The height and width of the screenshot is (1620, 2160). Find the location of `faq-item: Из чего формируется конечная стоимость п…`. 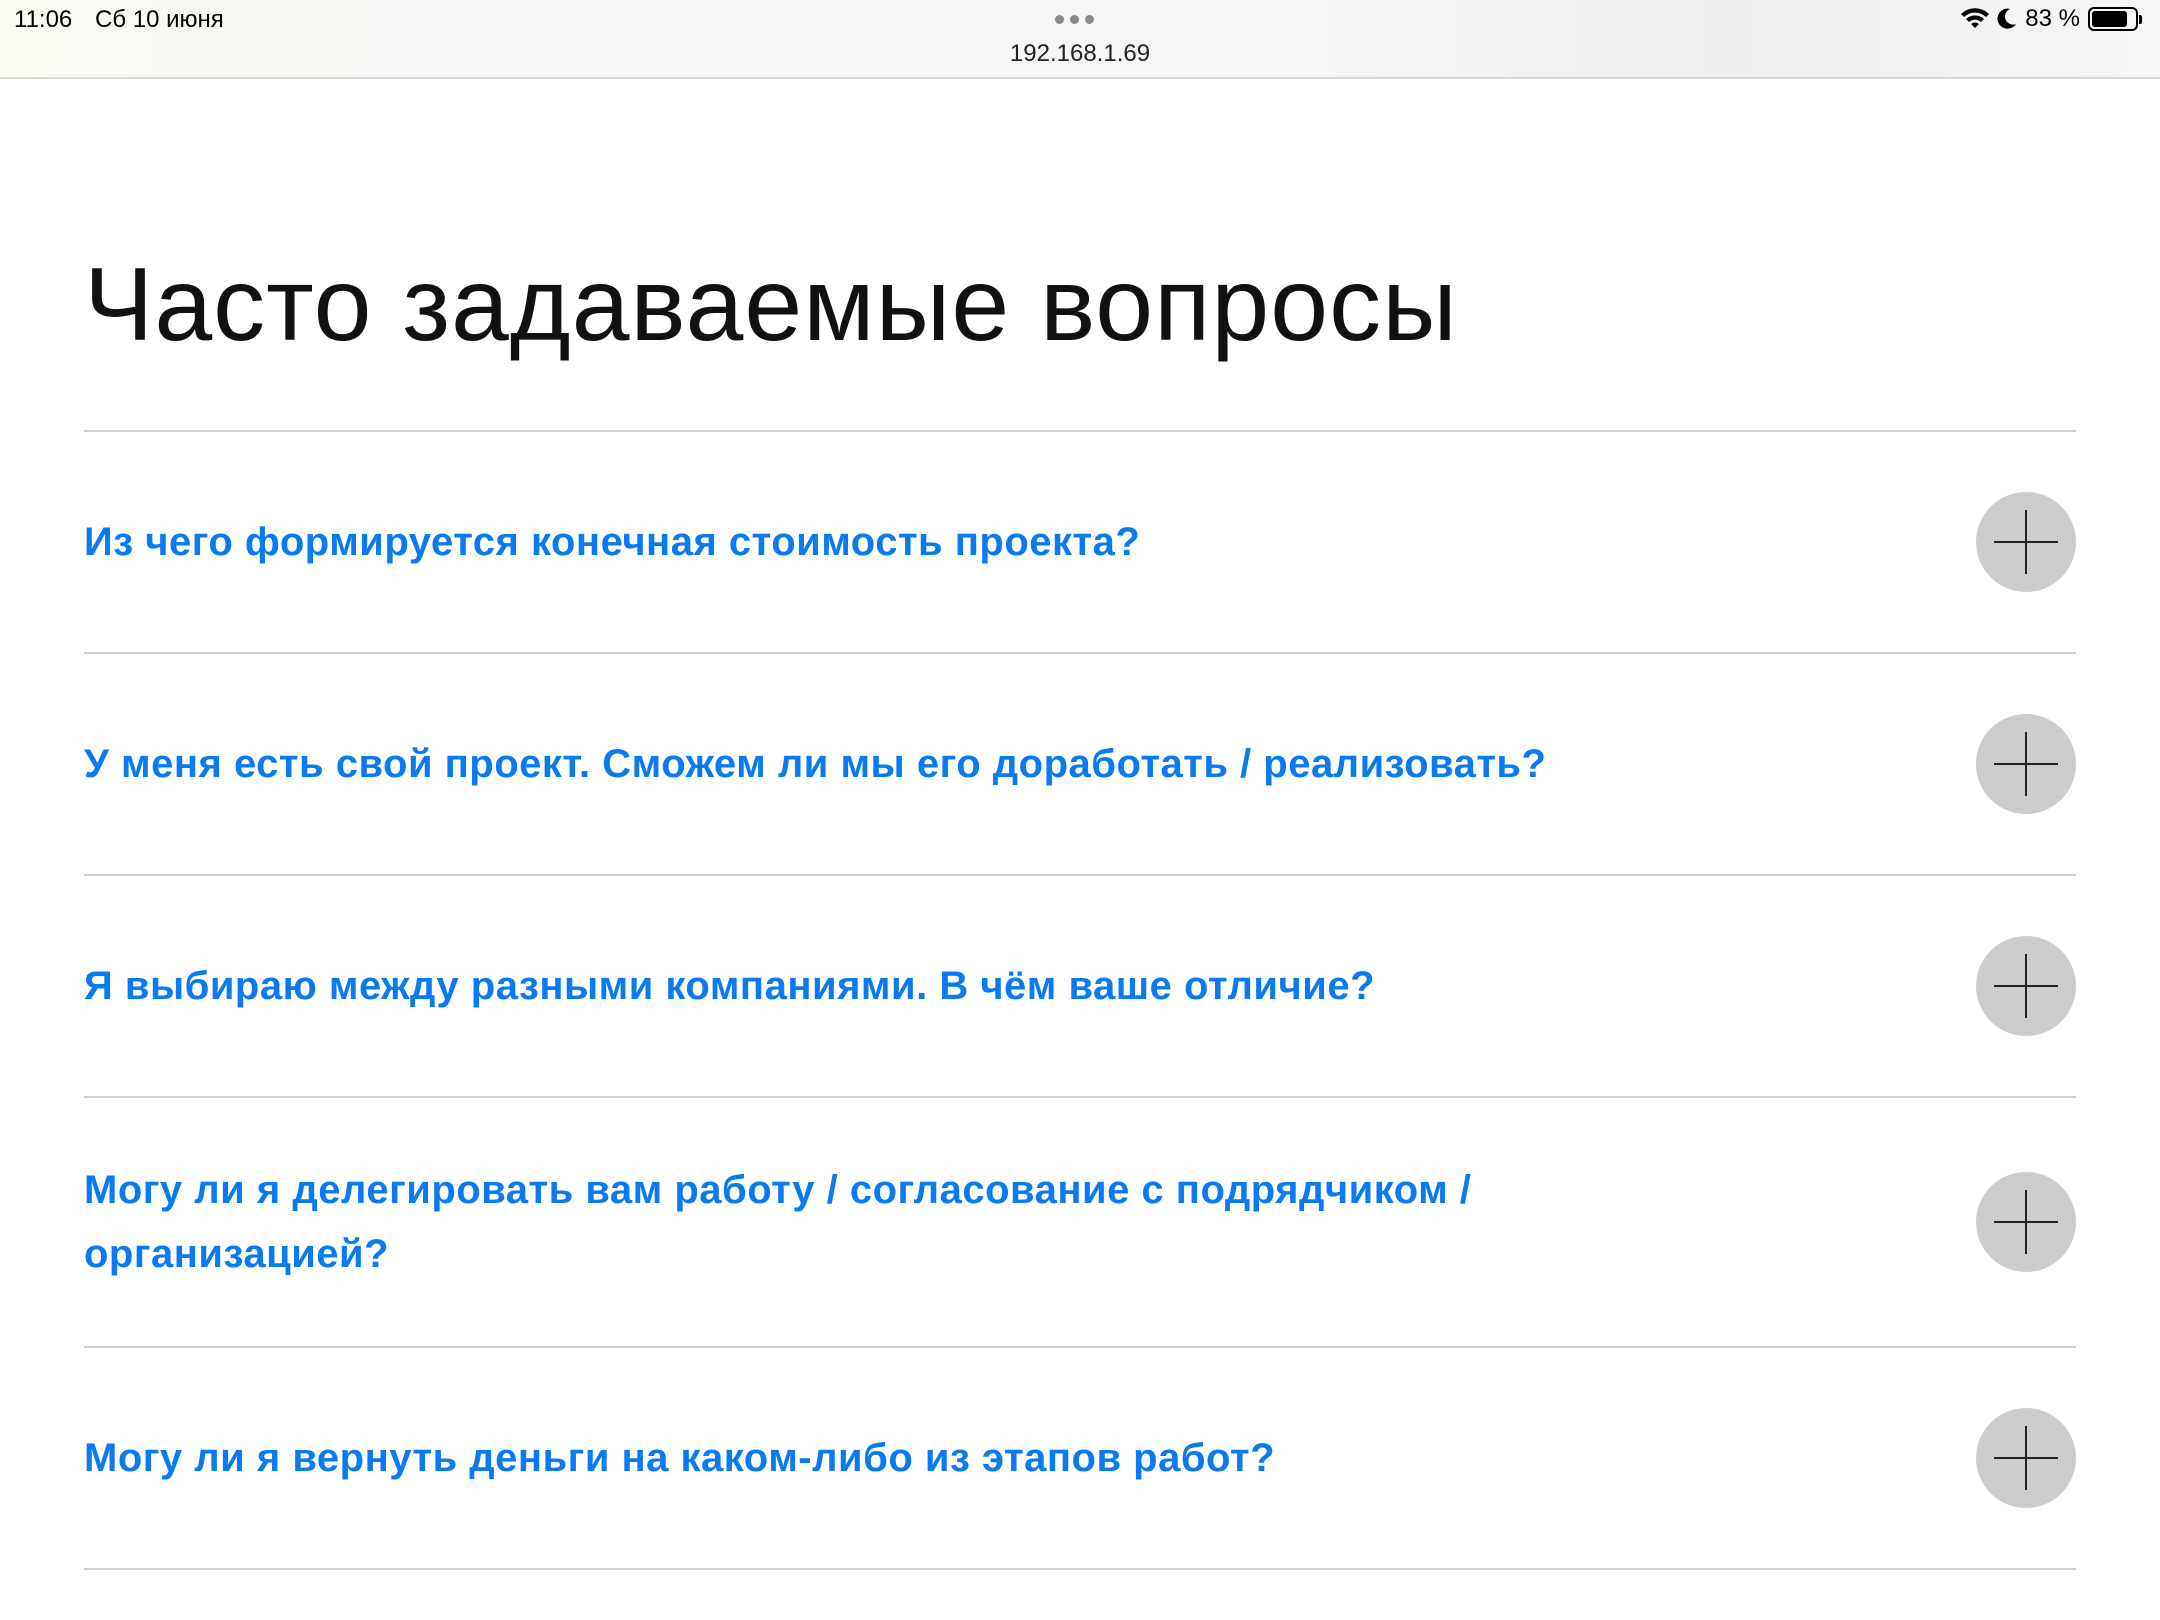

faq-item: Из чего формируется конечная стоимость п… is located at coordinates (1080, 543).